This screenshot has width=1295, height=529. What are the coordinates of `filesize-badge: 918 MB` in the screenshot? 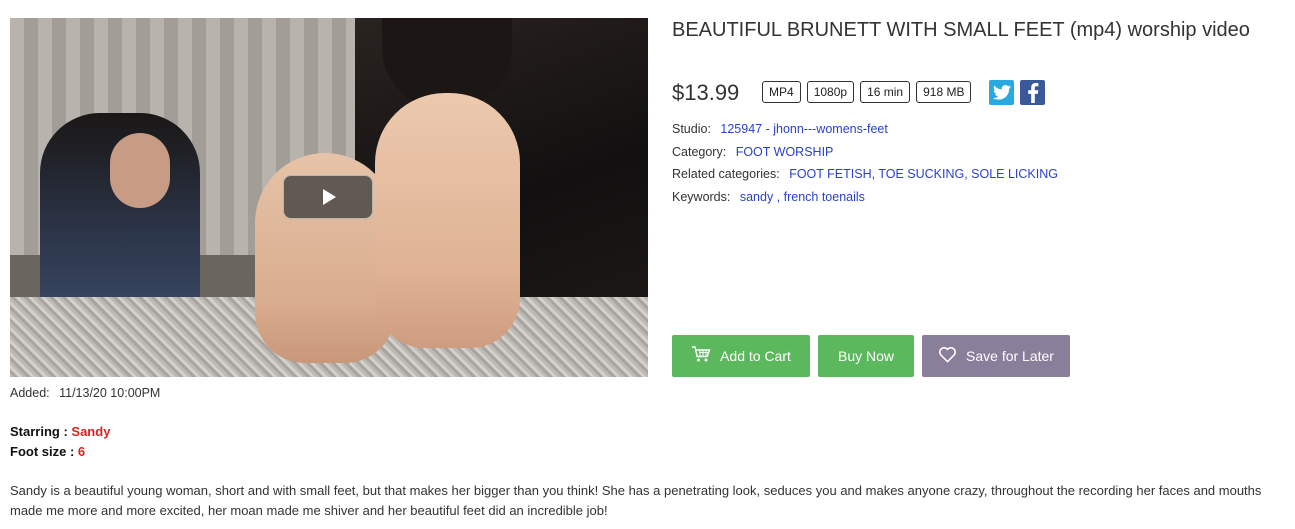 It's located at (944, 92).